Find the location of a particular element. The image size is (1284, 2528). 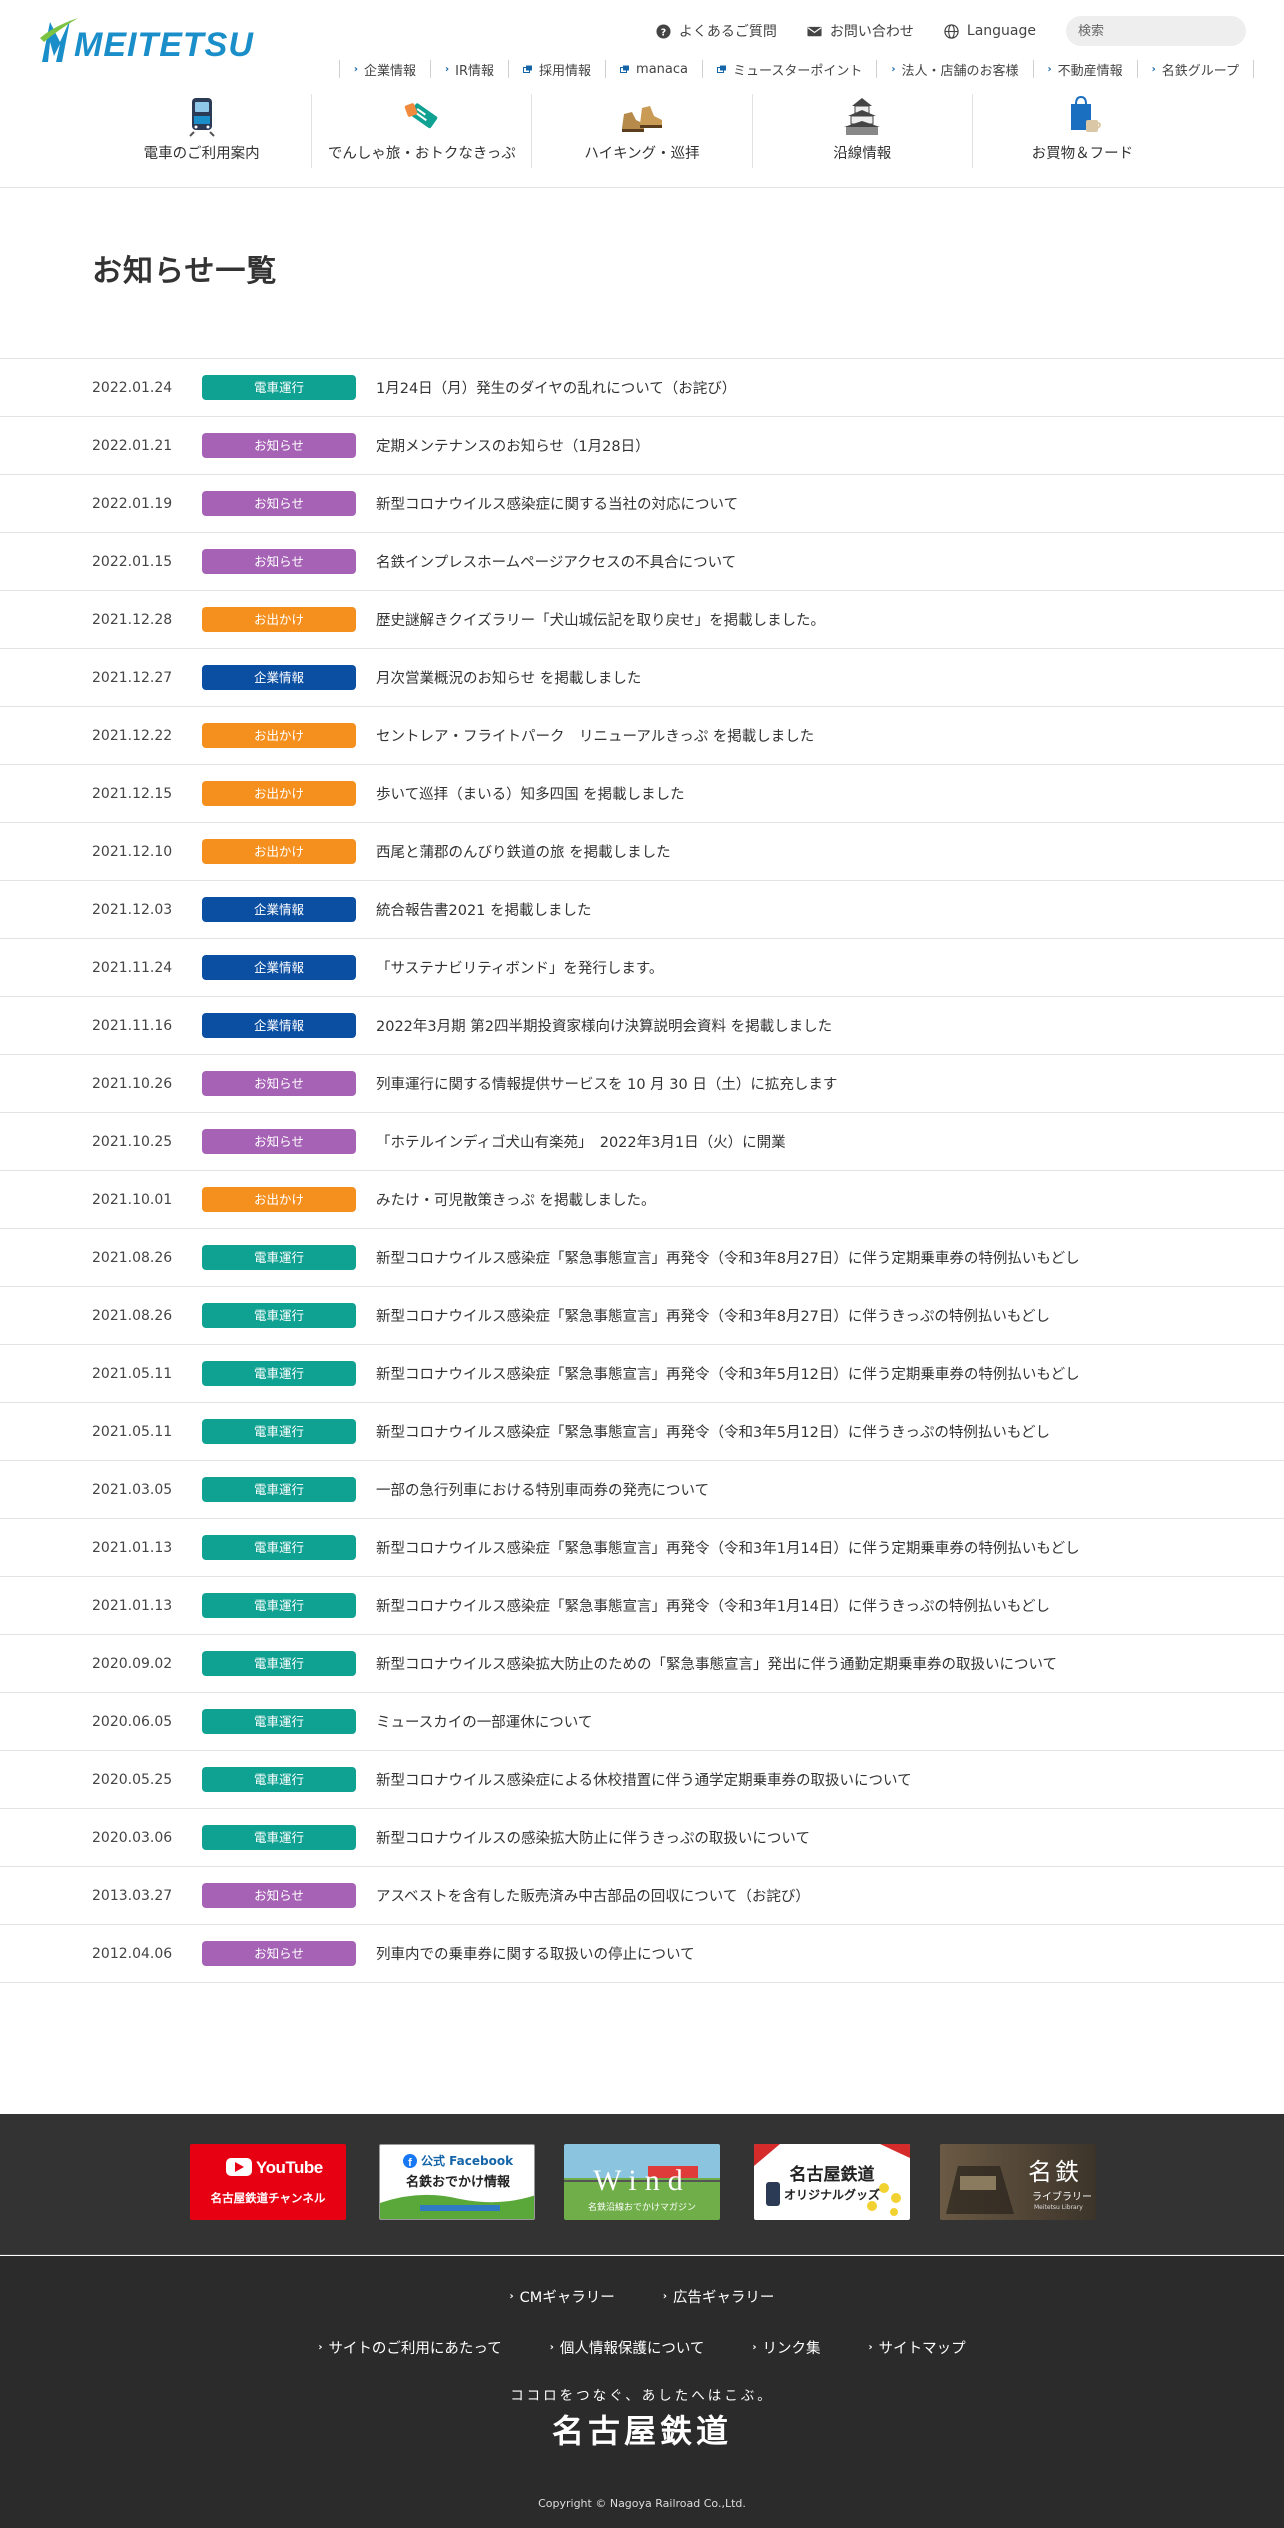

subnav-ir: › IR情報 is located at coordinates (469, 69).